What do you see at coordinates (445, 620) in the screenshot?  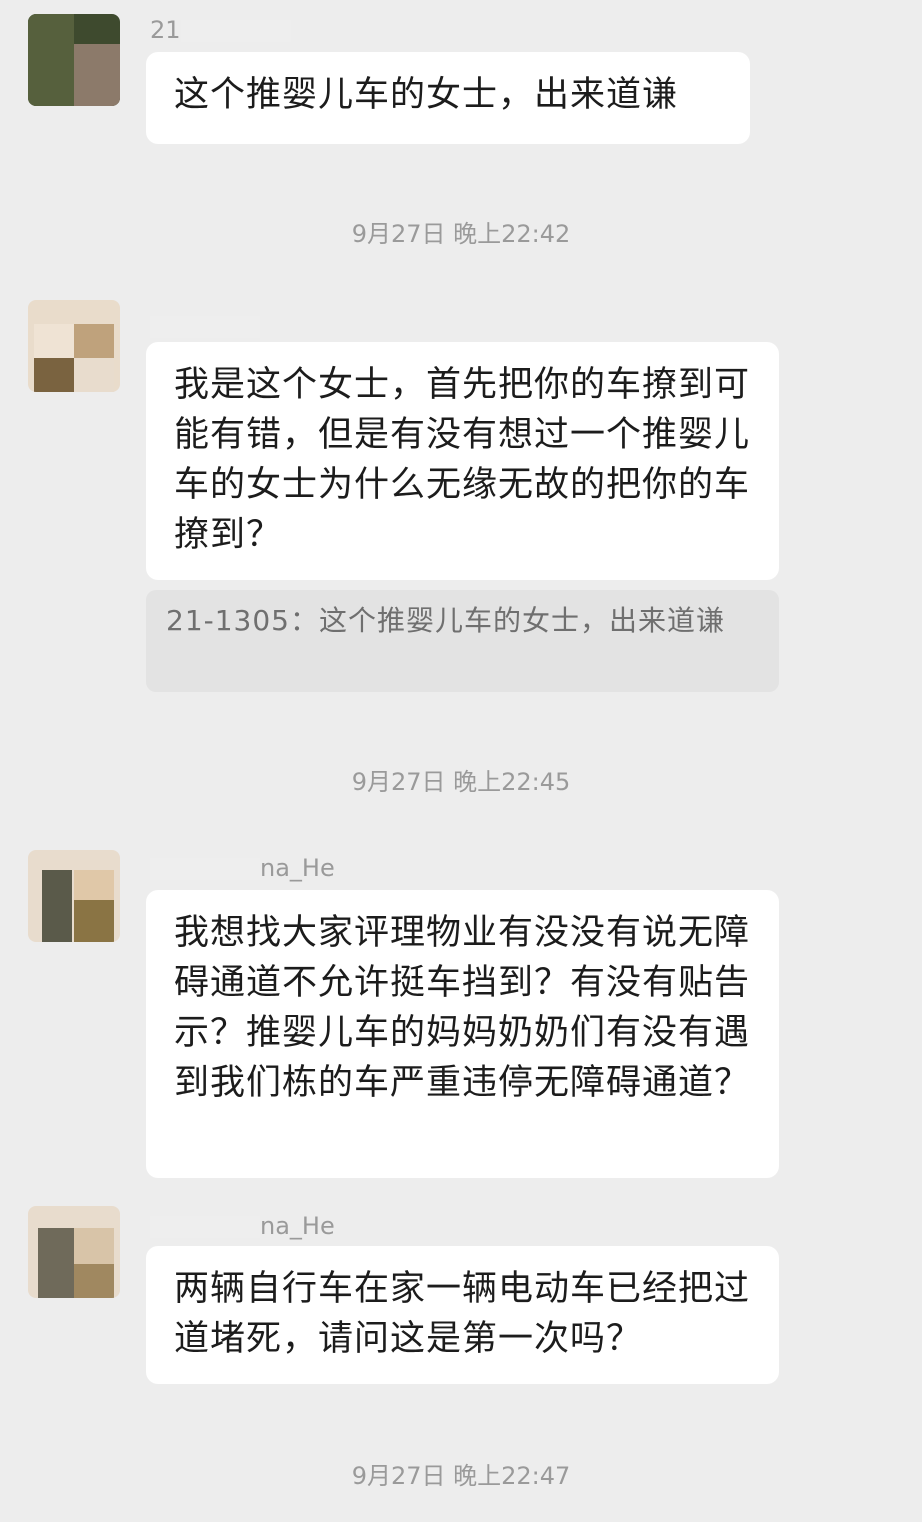 I see `quoted-text: 21-1305：这个推婴儿车的女士，出来道谦` at bounding box center [445, 620].